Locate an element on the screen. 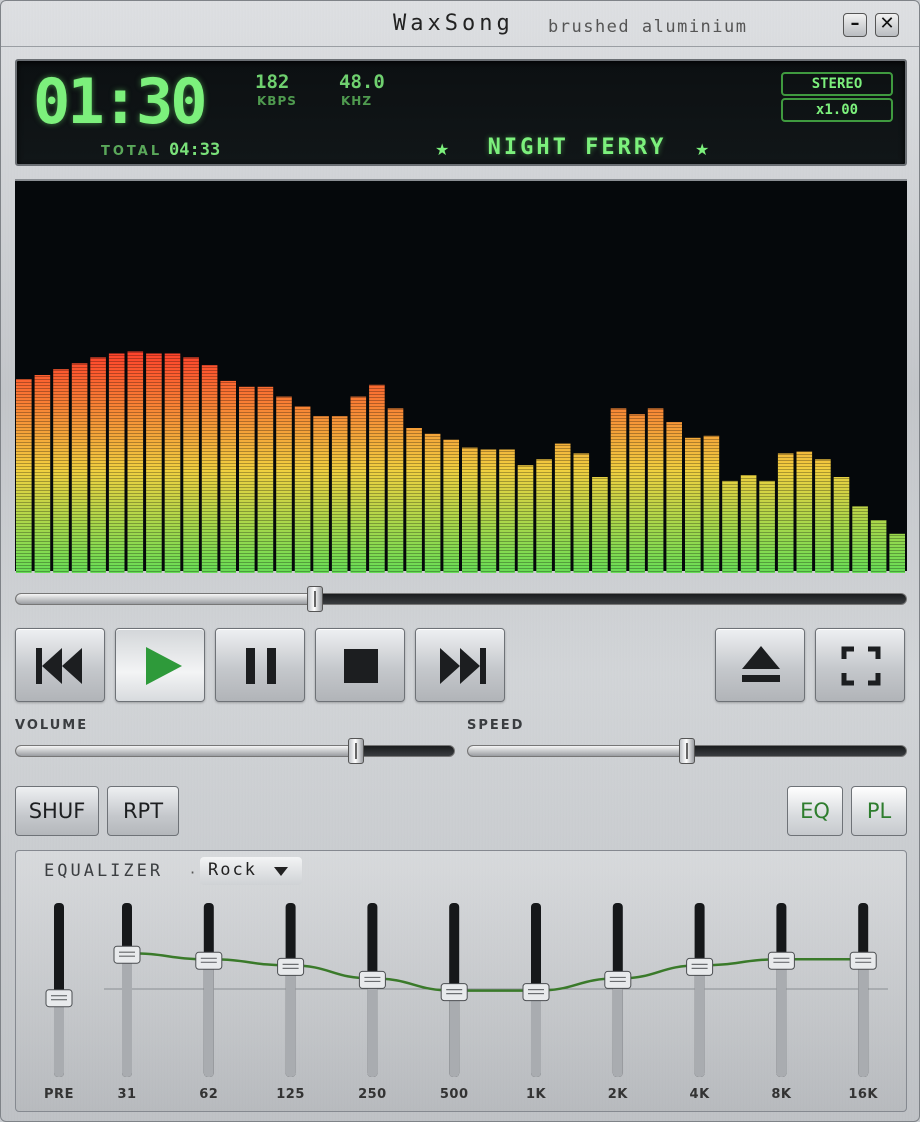 The height and width of the screenshot is (1122, 920). star-icon: ★ is located at coordinates (702, 149).